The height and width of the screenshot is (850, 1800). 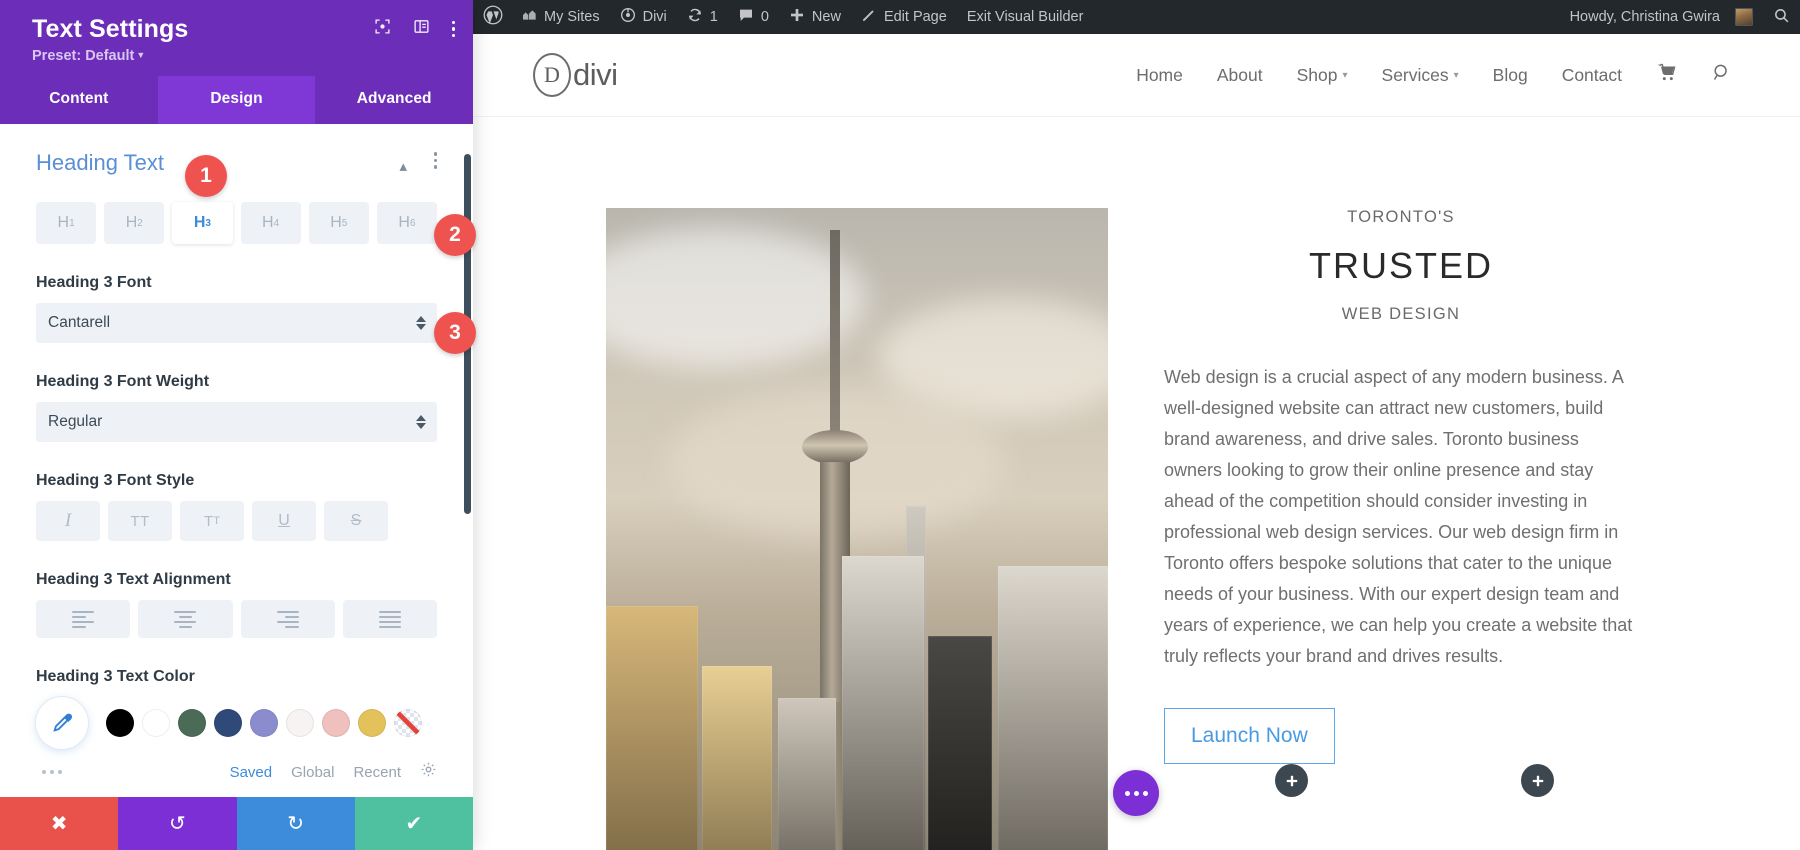 I want to click on align-left-icon, so click(x=83, y=619).